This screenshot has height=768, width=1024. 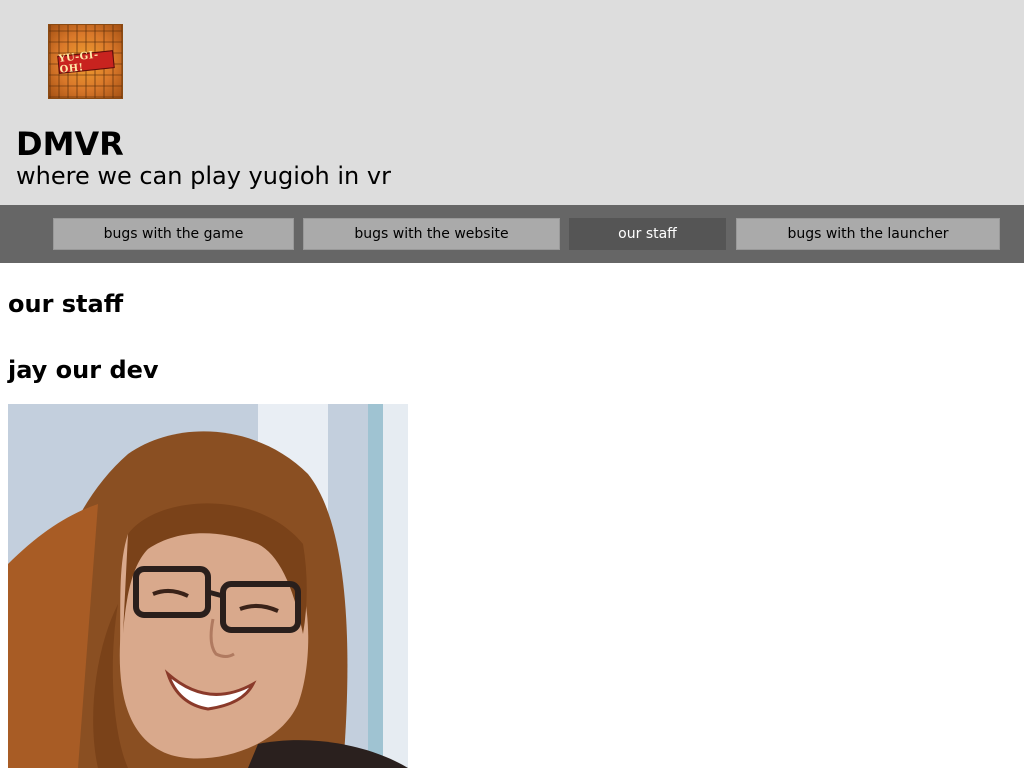 I want to click on nav-item-bugs-website: bugs with the website, so click(x=431, y=234).